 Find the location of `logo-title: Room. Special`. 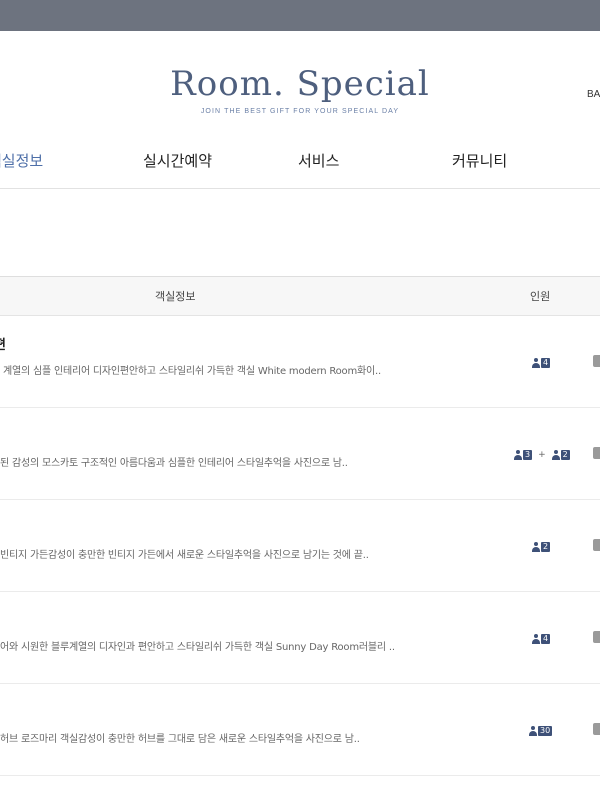

logo-title: Room. Special is located at coordinates (300, 84).